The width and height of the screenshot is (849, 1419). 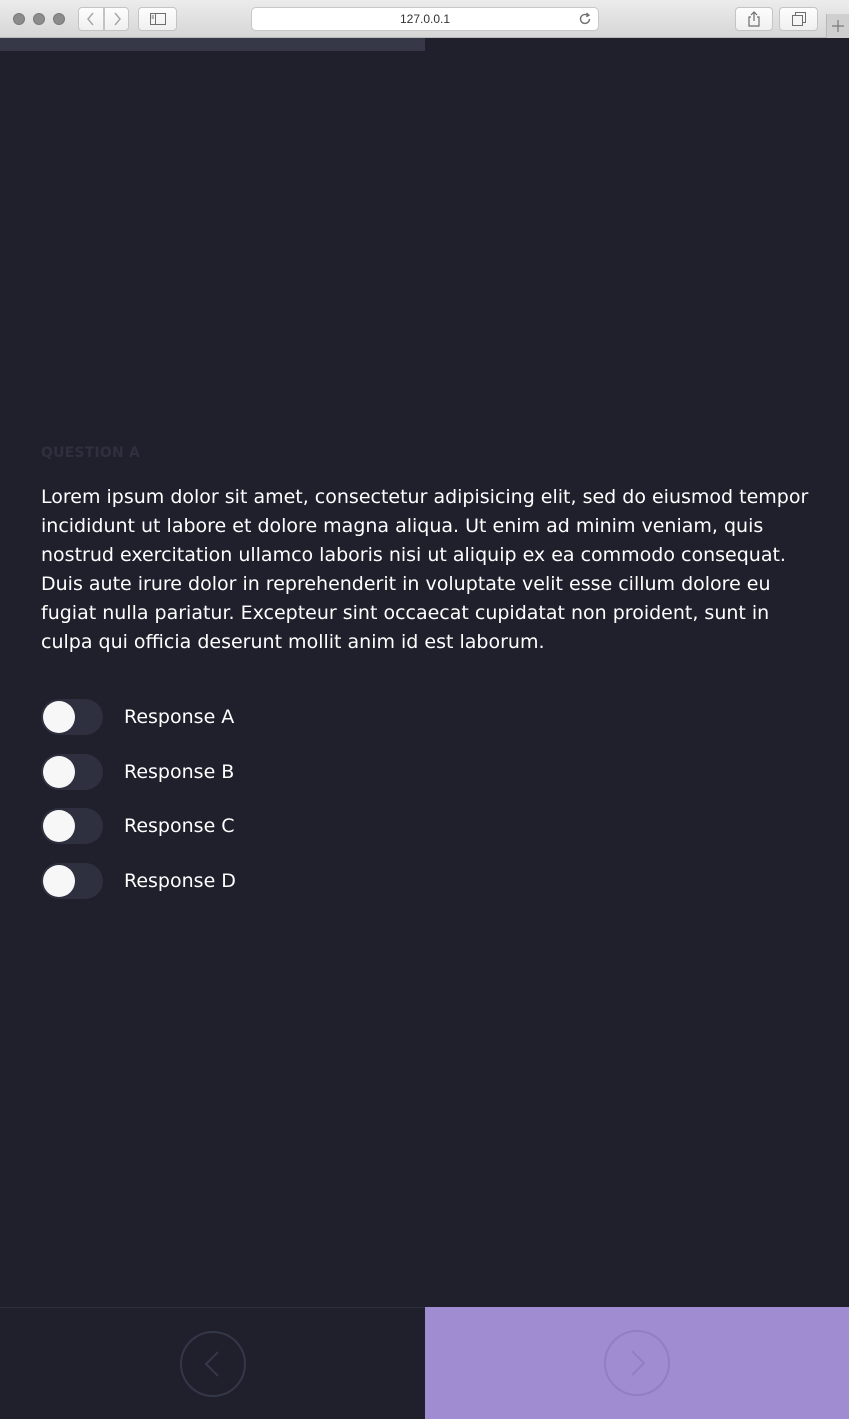 I want to click on share-icon, so click(x=754, y=19).